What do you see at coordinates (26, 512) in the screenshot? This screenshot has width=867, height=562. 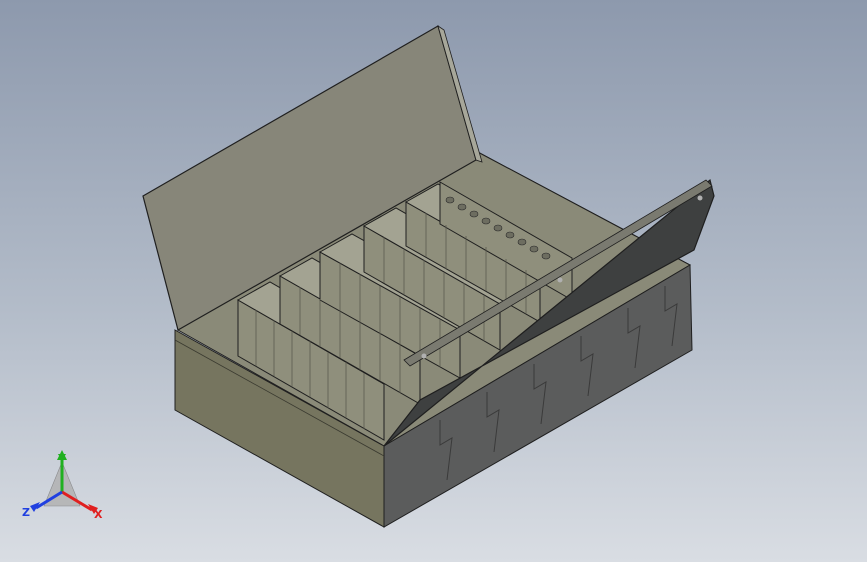 I see `z-axis-label: Z` at bounding box center [26, 512].